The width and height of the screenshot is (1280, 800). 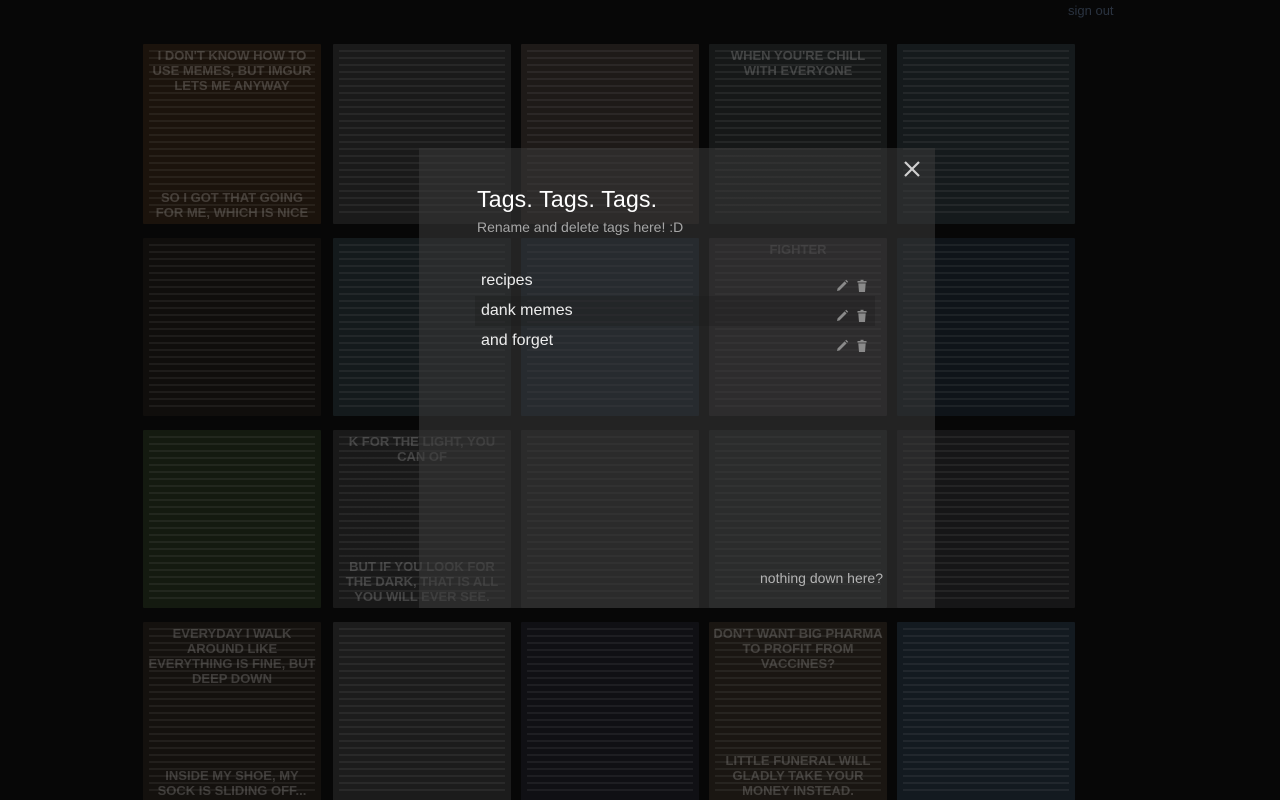 I want to click on close-icon, so click(x=912, y=169).